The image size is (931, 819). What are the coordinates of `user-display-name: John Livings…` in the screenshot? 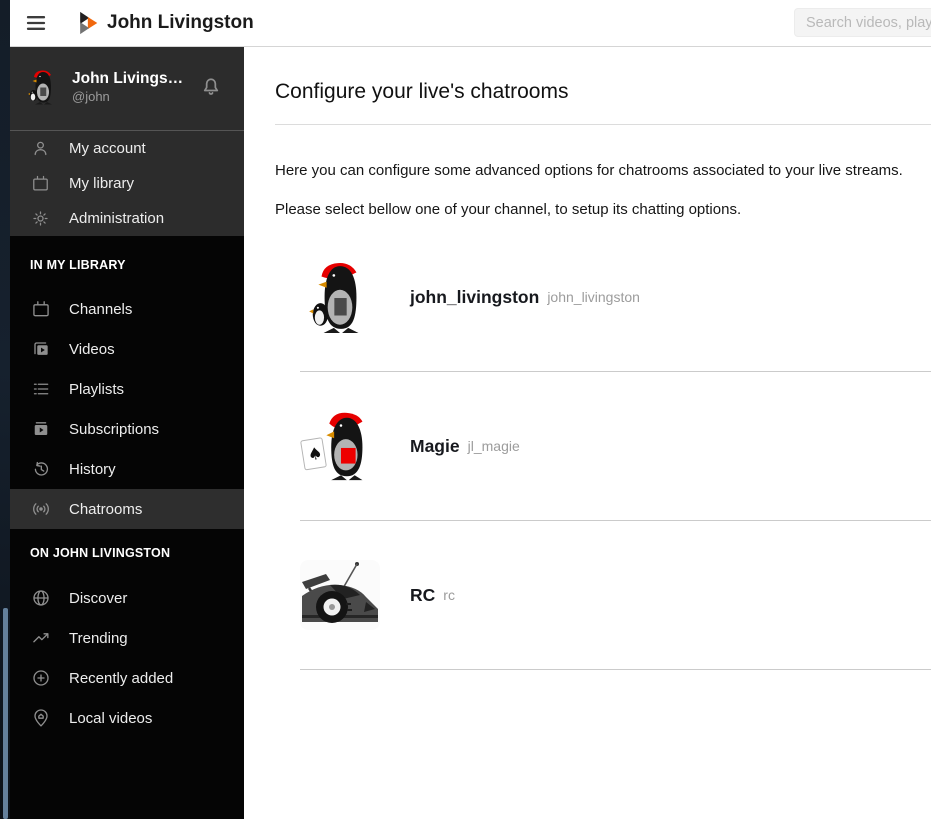 It's located at (128, 78).